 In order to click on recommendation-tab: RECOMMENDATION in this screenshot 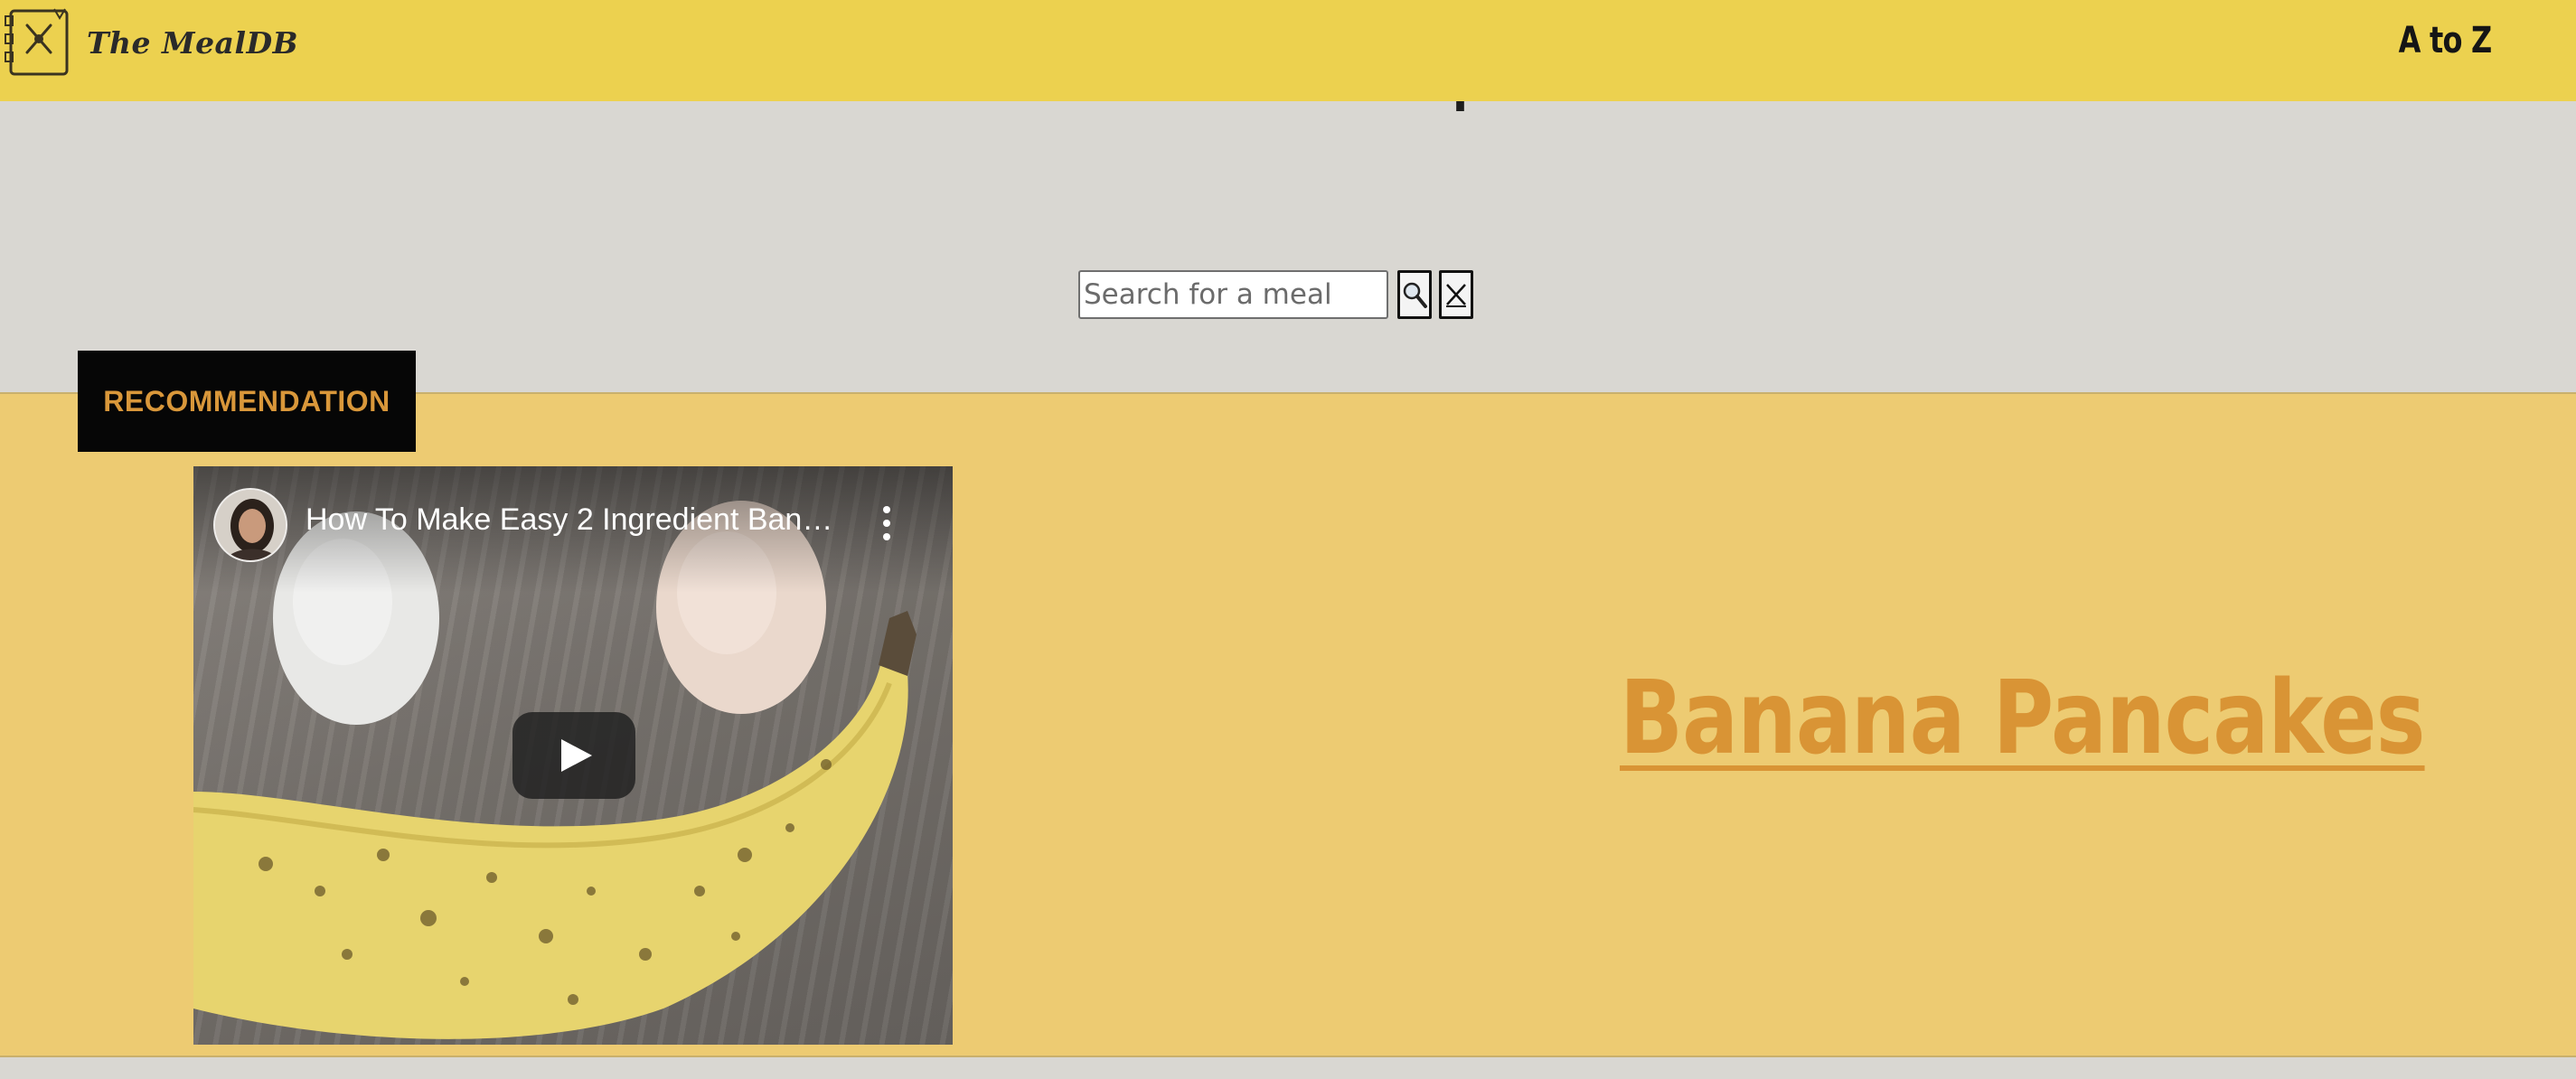, I will do `click(247, 401)`.